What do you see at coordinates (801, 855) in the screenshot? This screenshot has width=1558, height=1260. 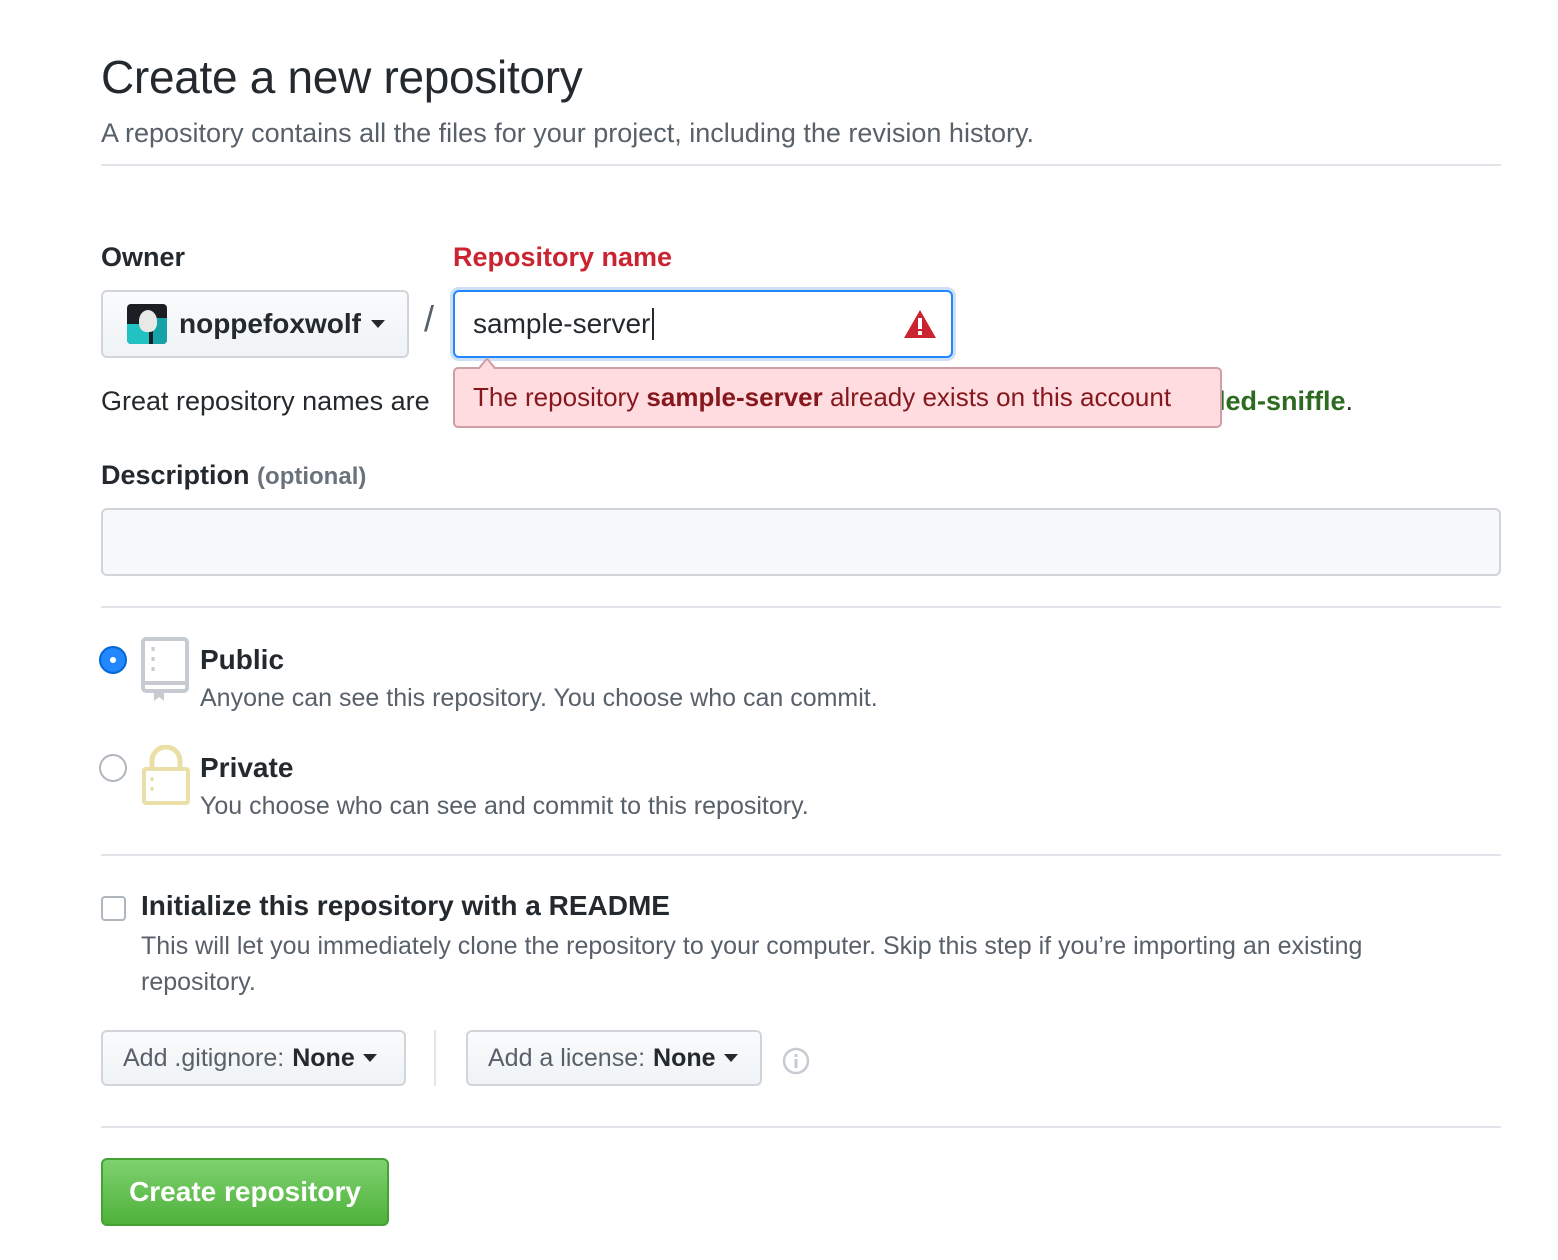 I see `visibility-divider` at bounding box center [801, 855].